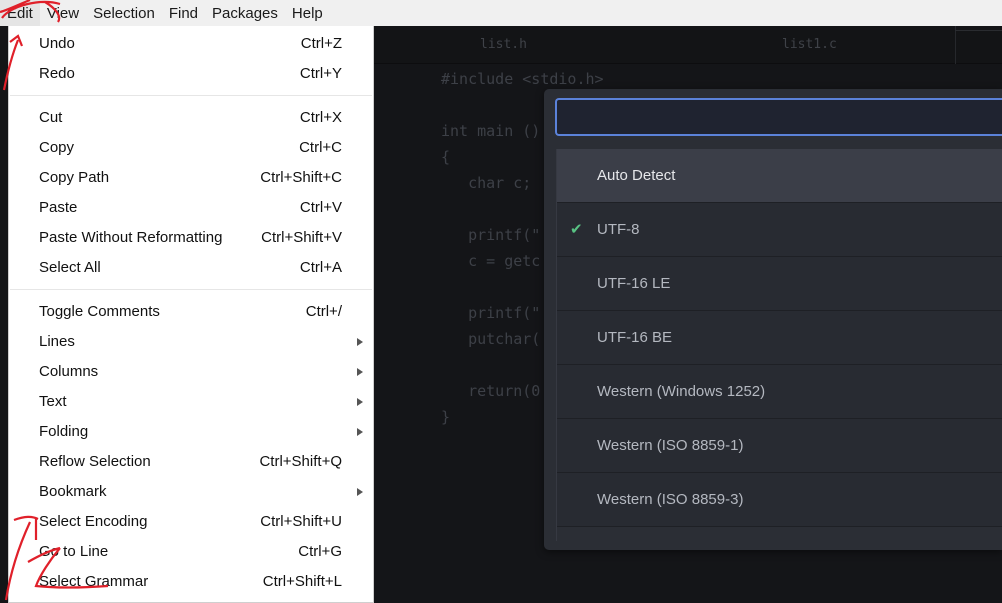 The height and width of the screenshot is (603, 1002). Describe the element at coordinates (57, 147) in the screenshot. I see `menu-item-label: Copy` at that location.